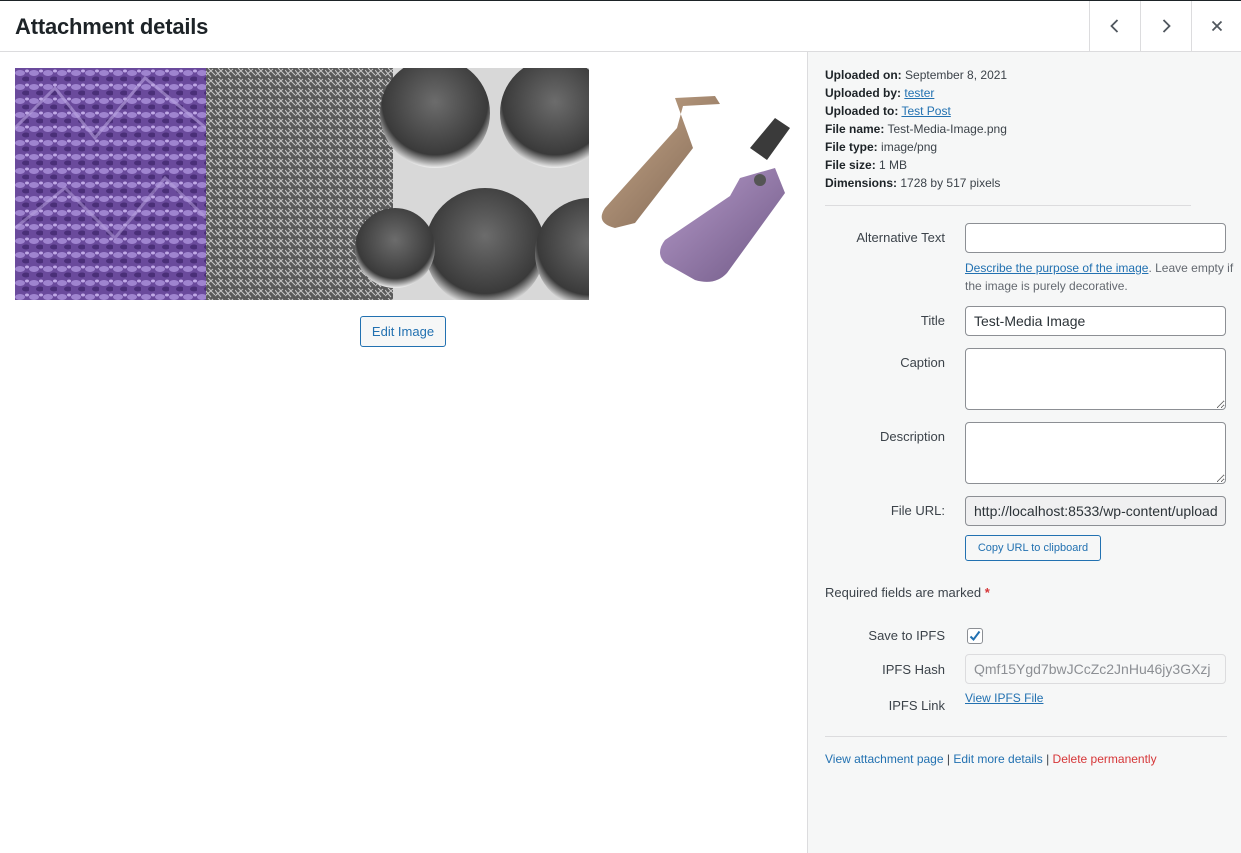  I want to click on chevron-right-icon, so click(1166, 26).